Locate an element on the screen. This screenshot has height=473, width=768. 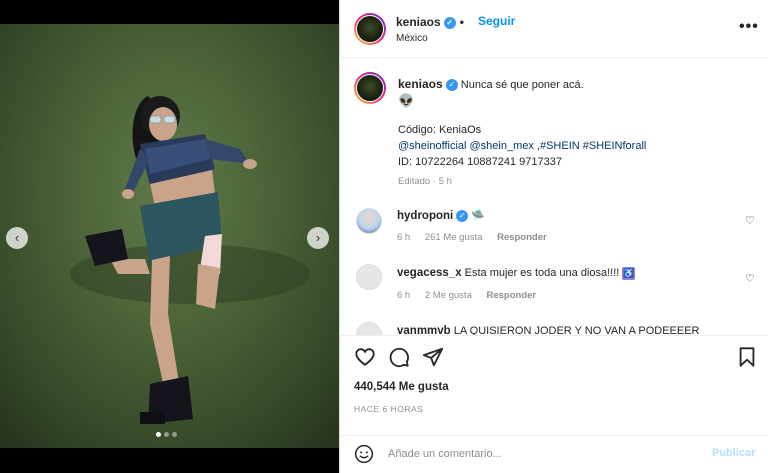
comment-meta: 6 h 2 Me gusta Responder is located at coordinates (472, 295).